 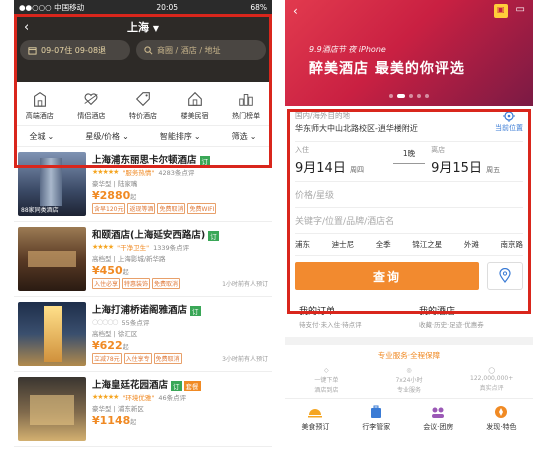 What do you see at coordinates (302, 150) in the screenshot?
I see `checkin-label: 入住` at bounding box center [302, 150].